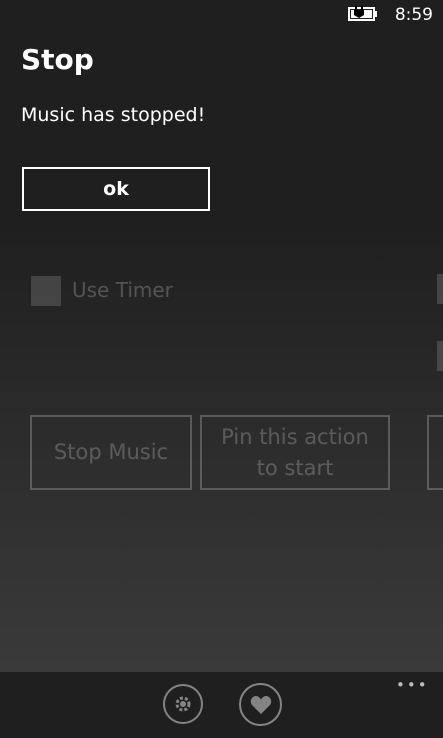 Image resolution: width=443 pixels, height=738 pixels. Describe the element at coordinates (412, 685) in the screenshot. I see `more-options-button: •••` at that location.